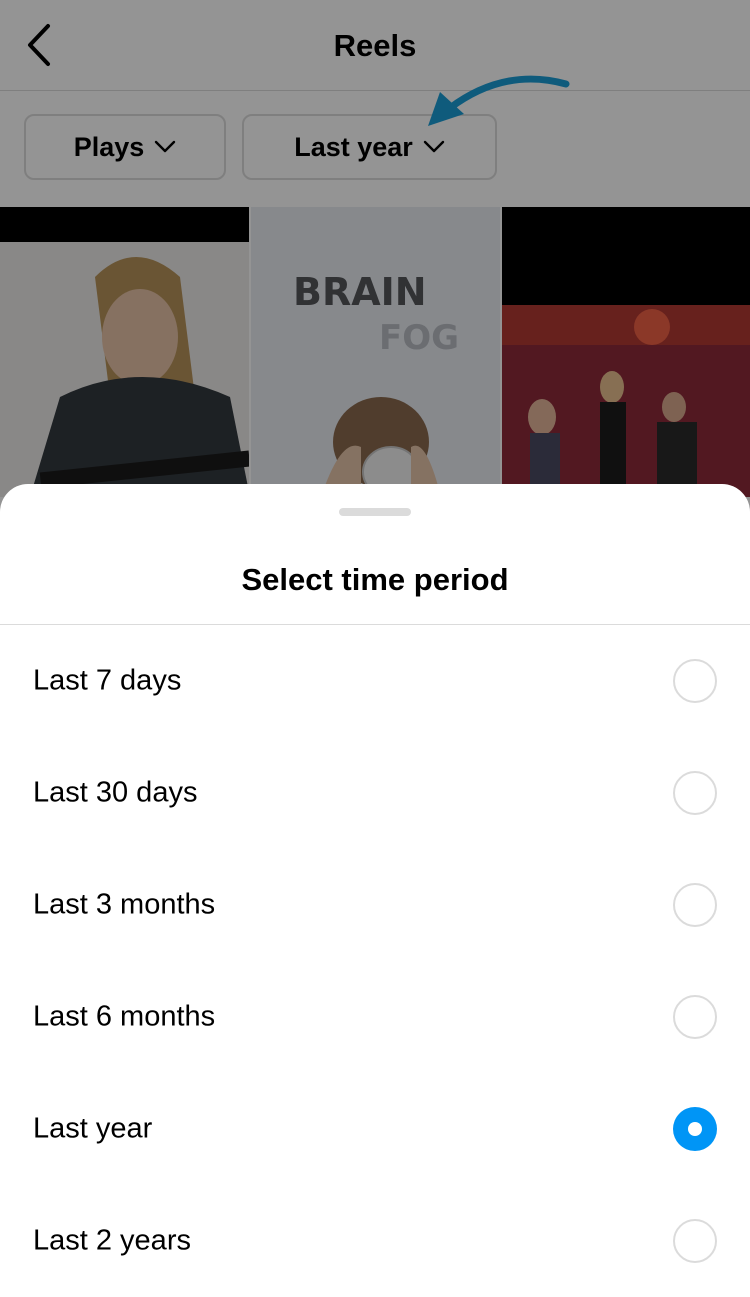 The height and width of the screenshot is (1297, 750). Describe the element at coordinates (375, 512) in the screenshot. I see `sheet-grabber` at that location.